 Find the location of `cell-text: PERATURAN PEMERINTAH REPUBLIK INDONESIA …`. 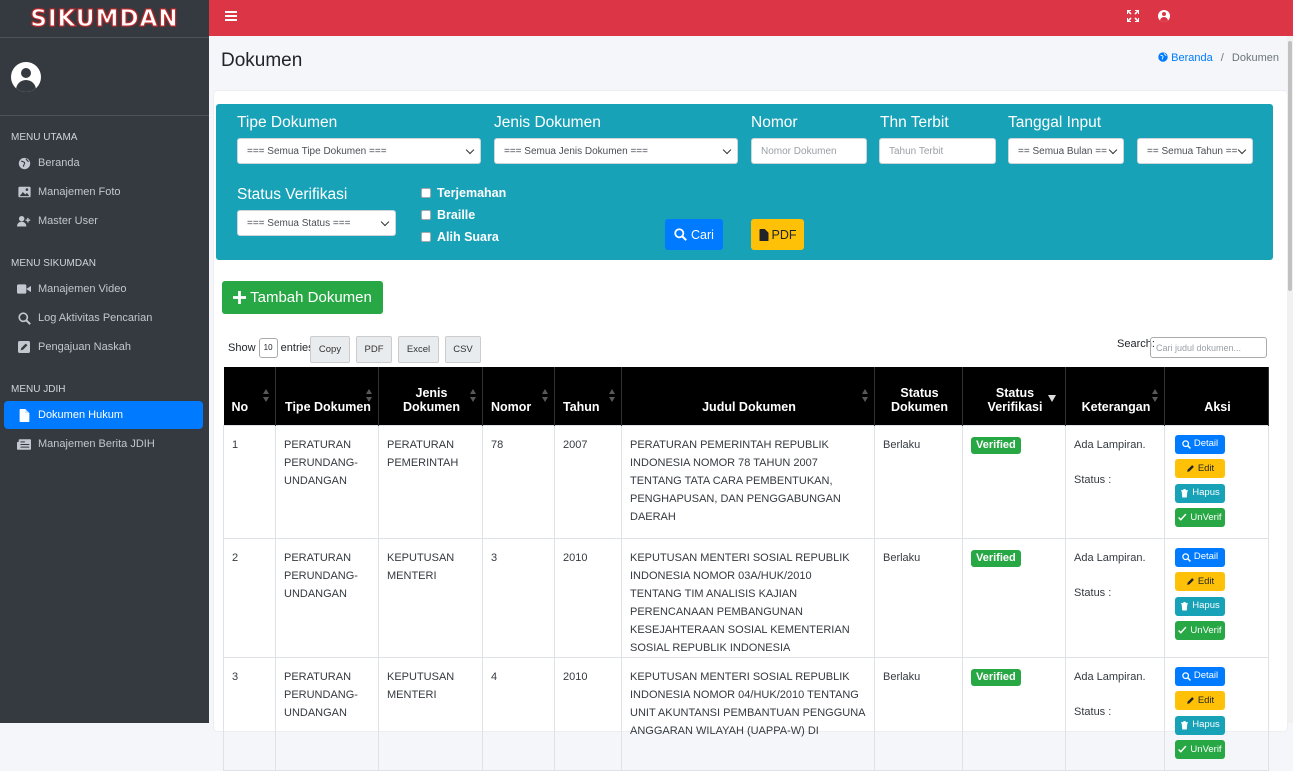

cell-text: PERATURAN PEMERINTAH REPUBLIK INDONESIA … is located at coordinates (735, 480).